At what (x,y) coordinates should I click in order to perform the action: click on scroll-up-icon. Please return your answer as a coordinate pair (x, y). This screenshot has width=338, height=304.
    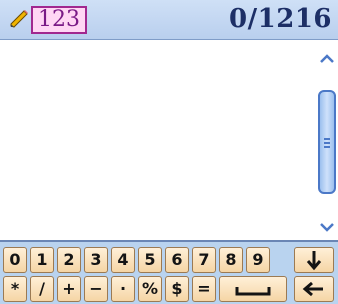
    Looking at the image, I should click on (327, 59).